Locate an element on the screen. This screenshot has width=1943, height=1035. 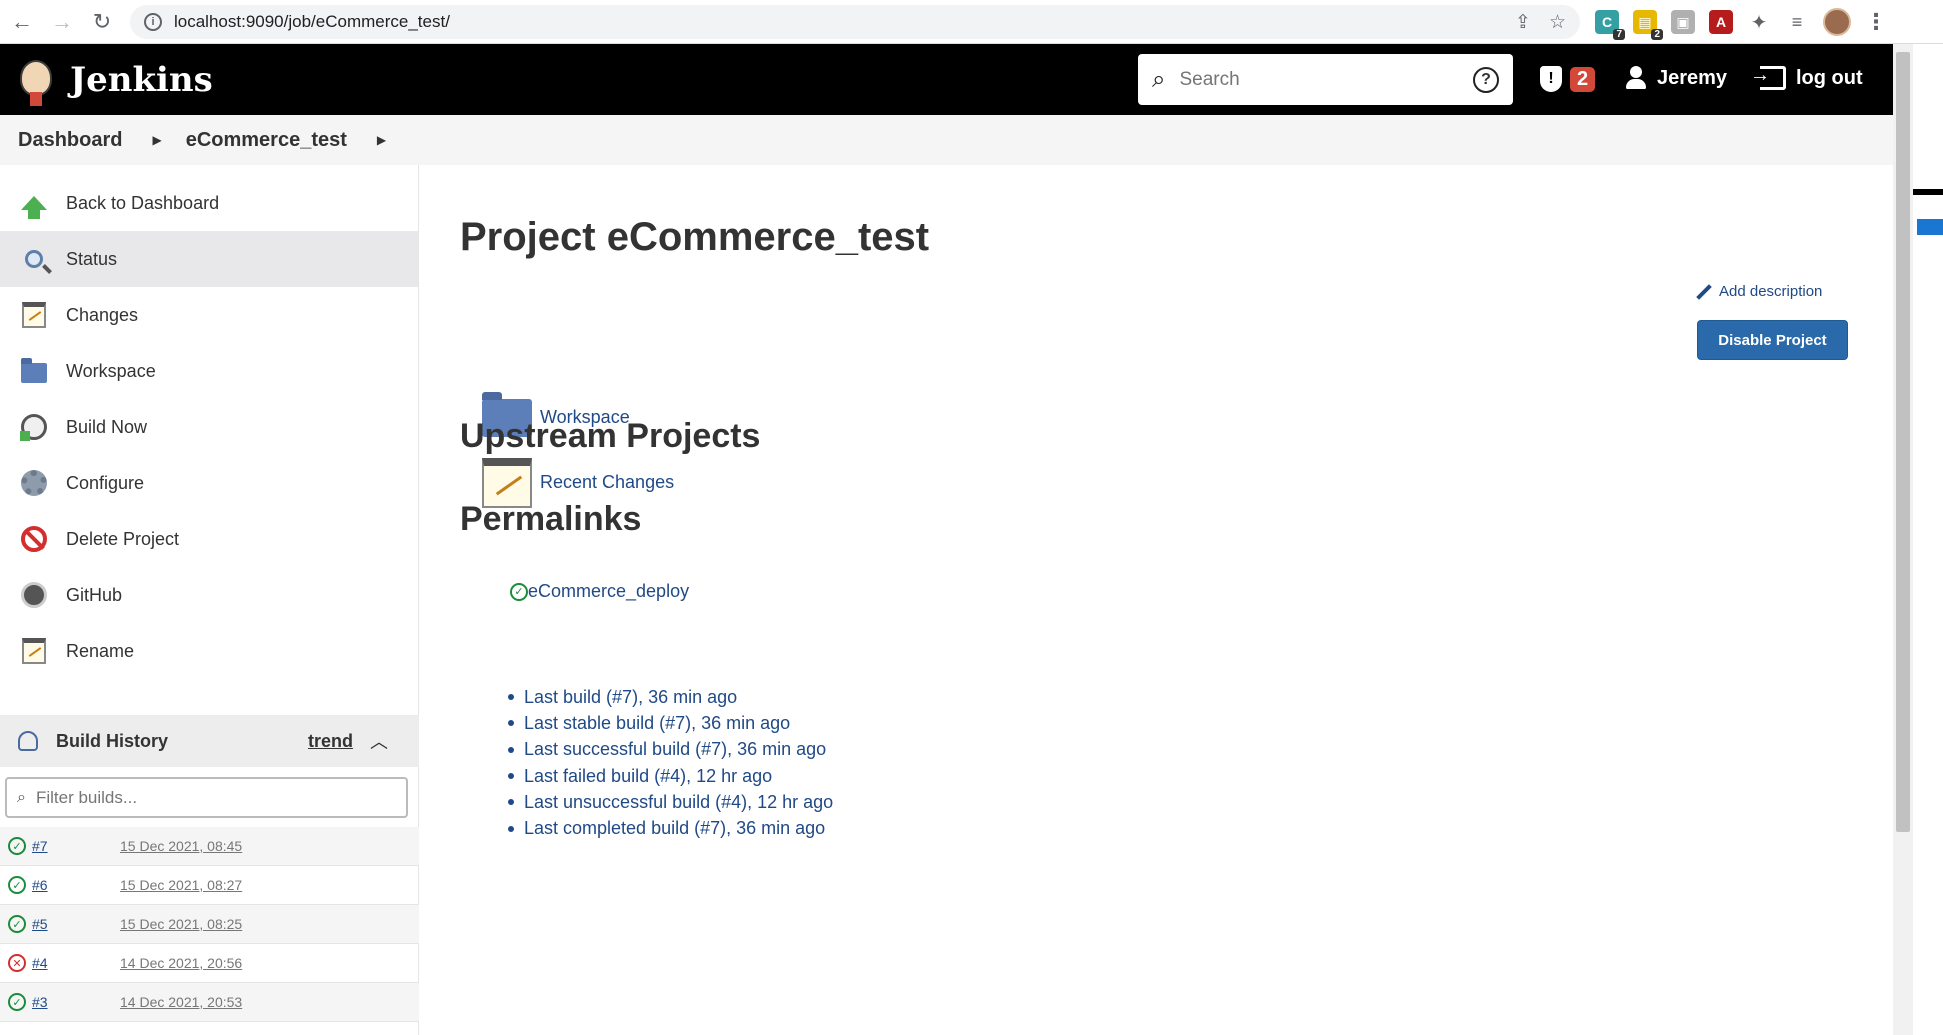
permalink-last-stable-build: Last stable build (#7), 36 min ago is located at coordinates (657, 723).